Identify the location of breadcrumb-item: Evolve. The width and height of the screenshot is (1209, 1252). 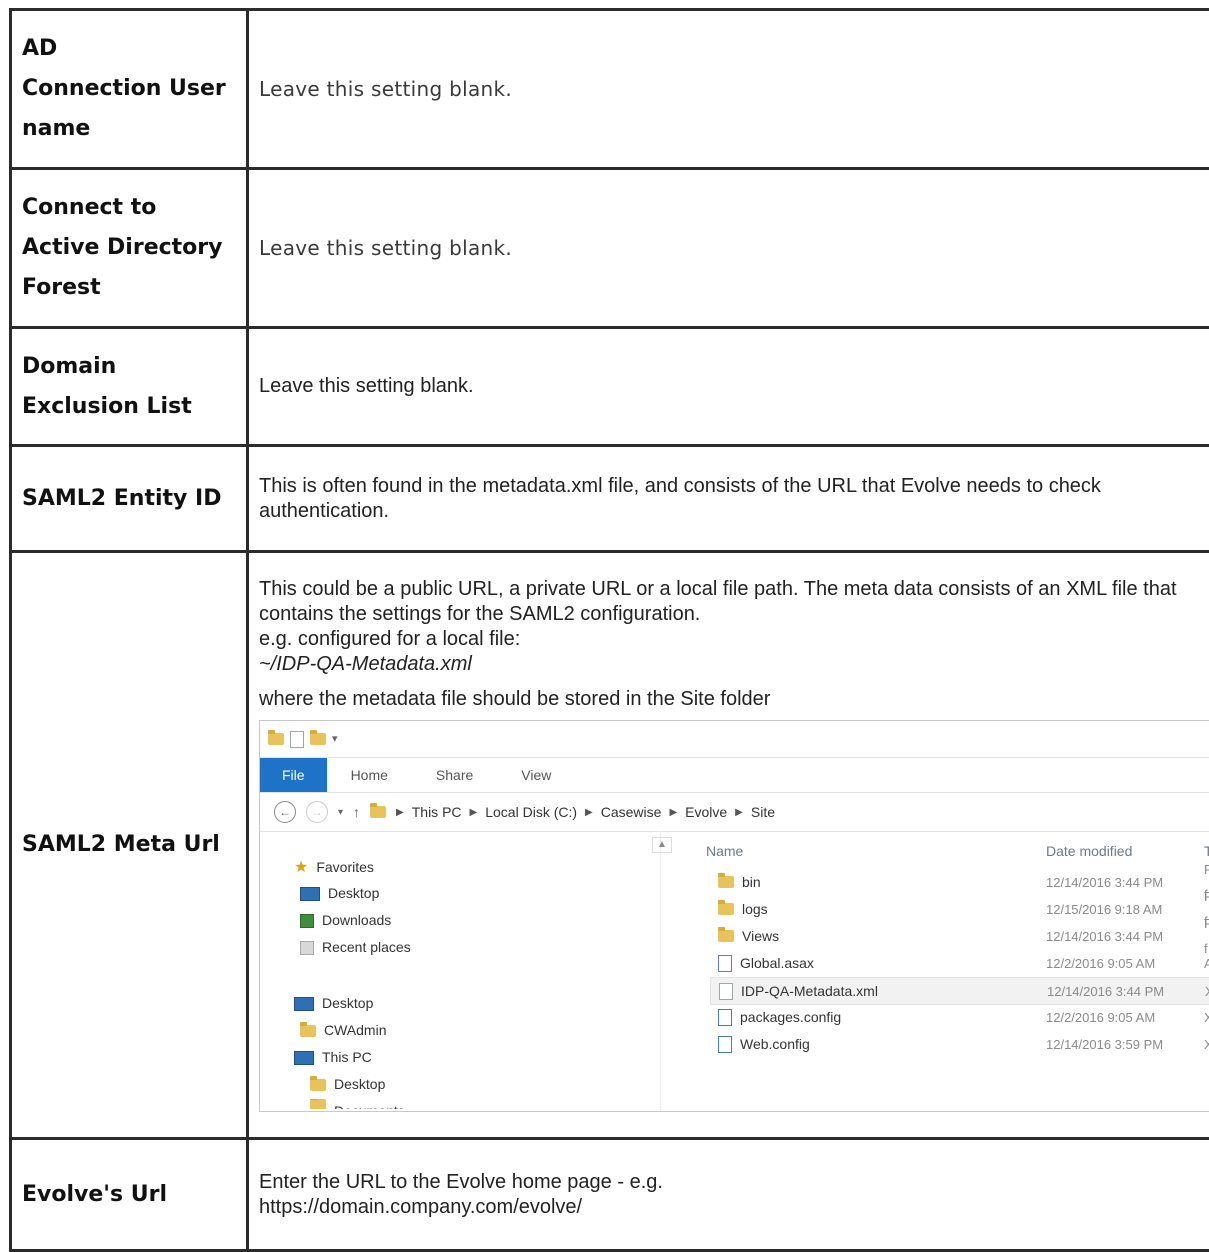
(706, 812).